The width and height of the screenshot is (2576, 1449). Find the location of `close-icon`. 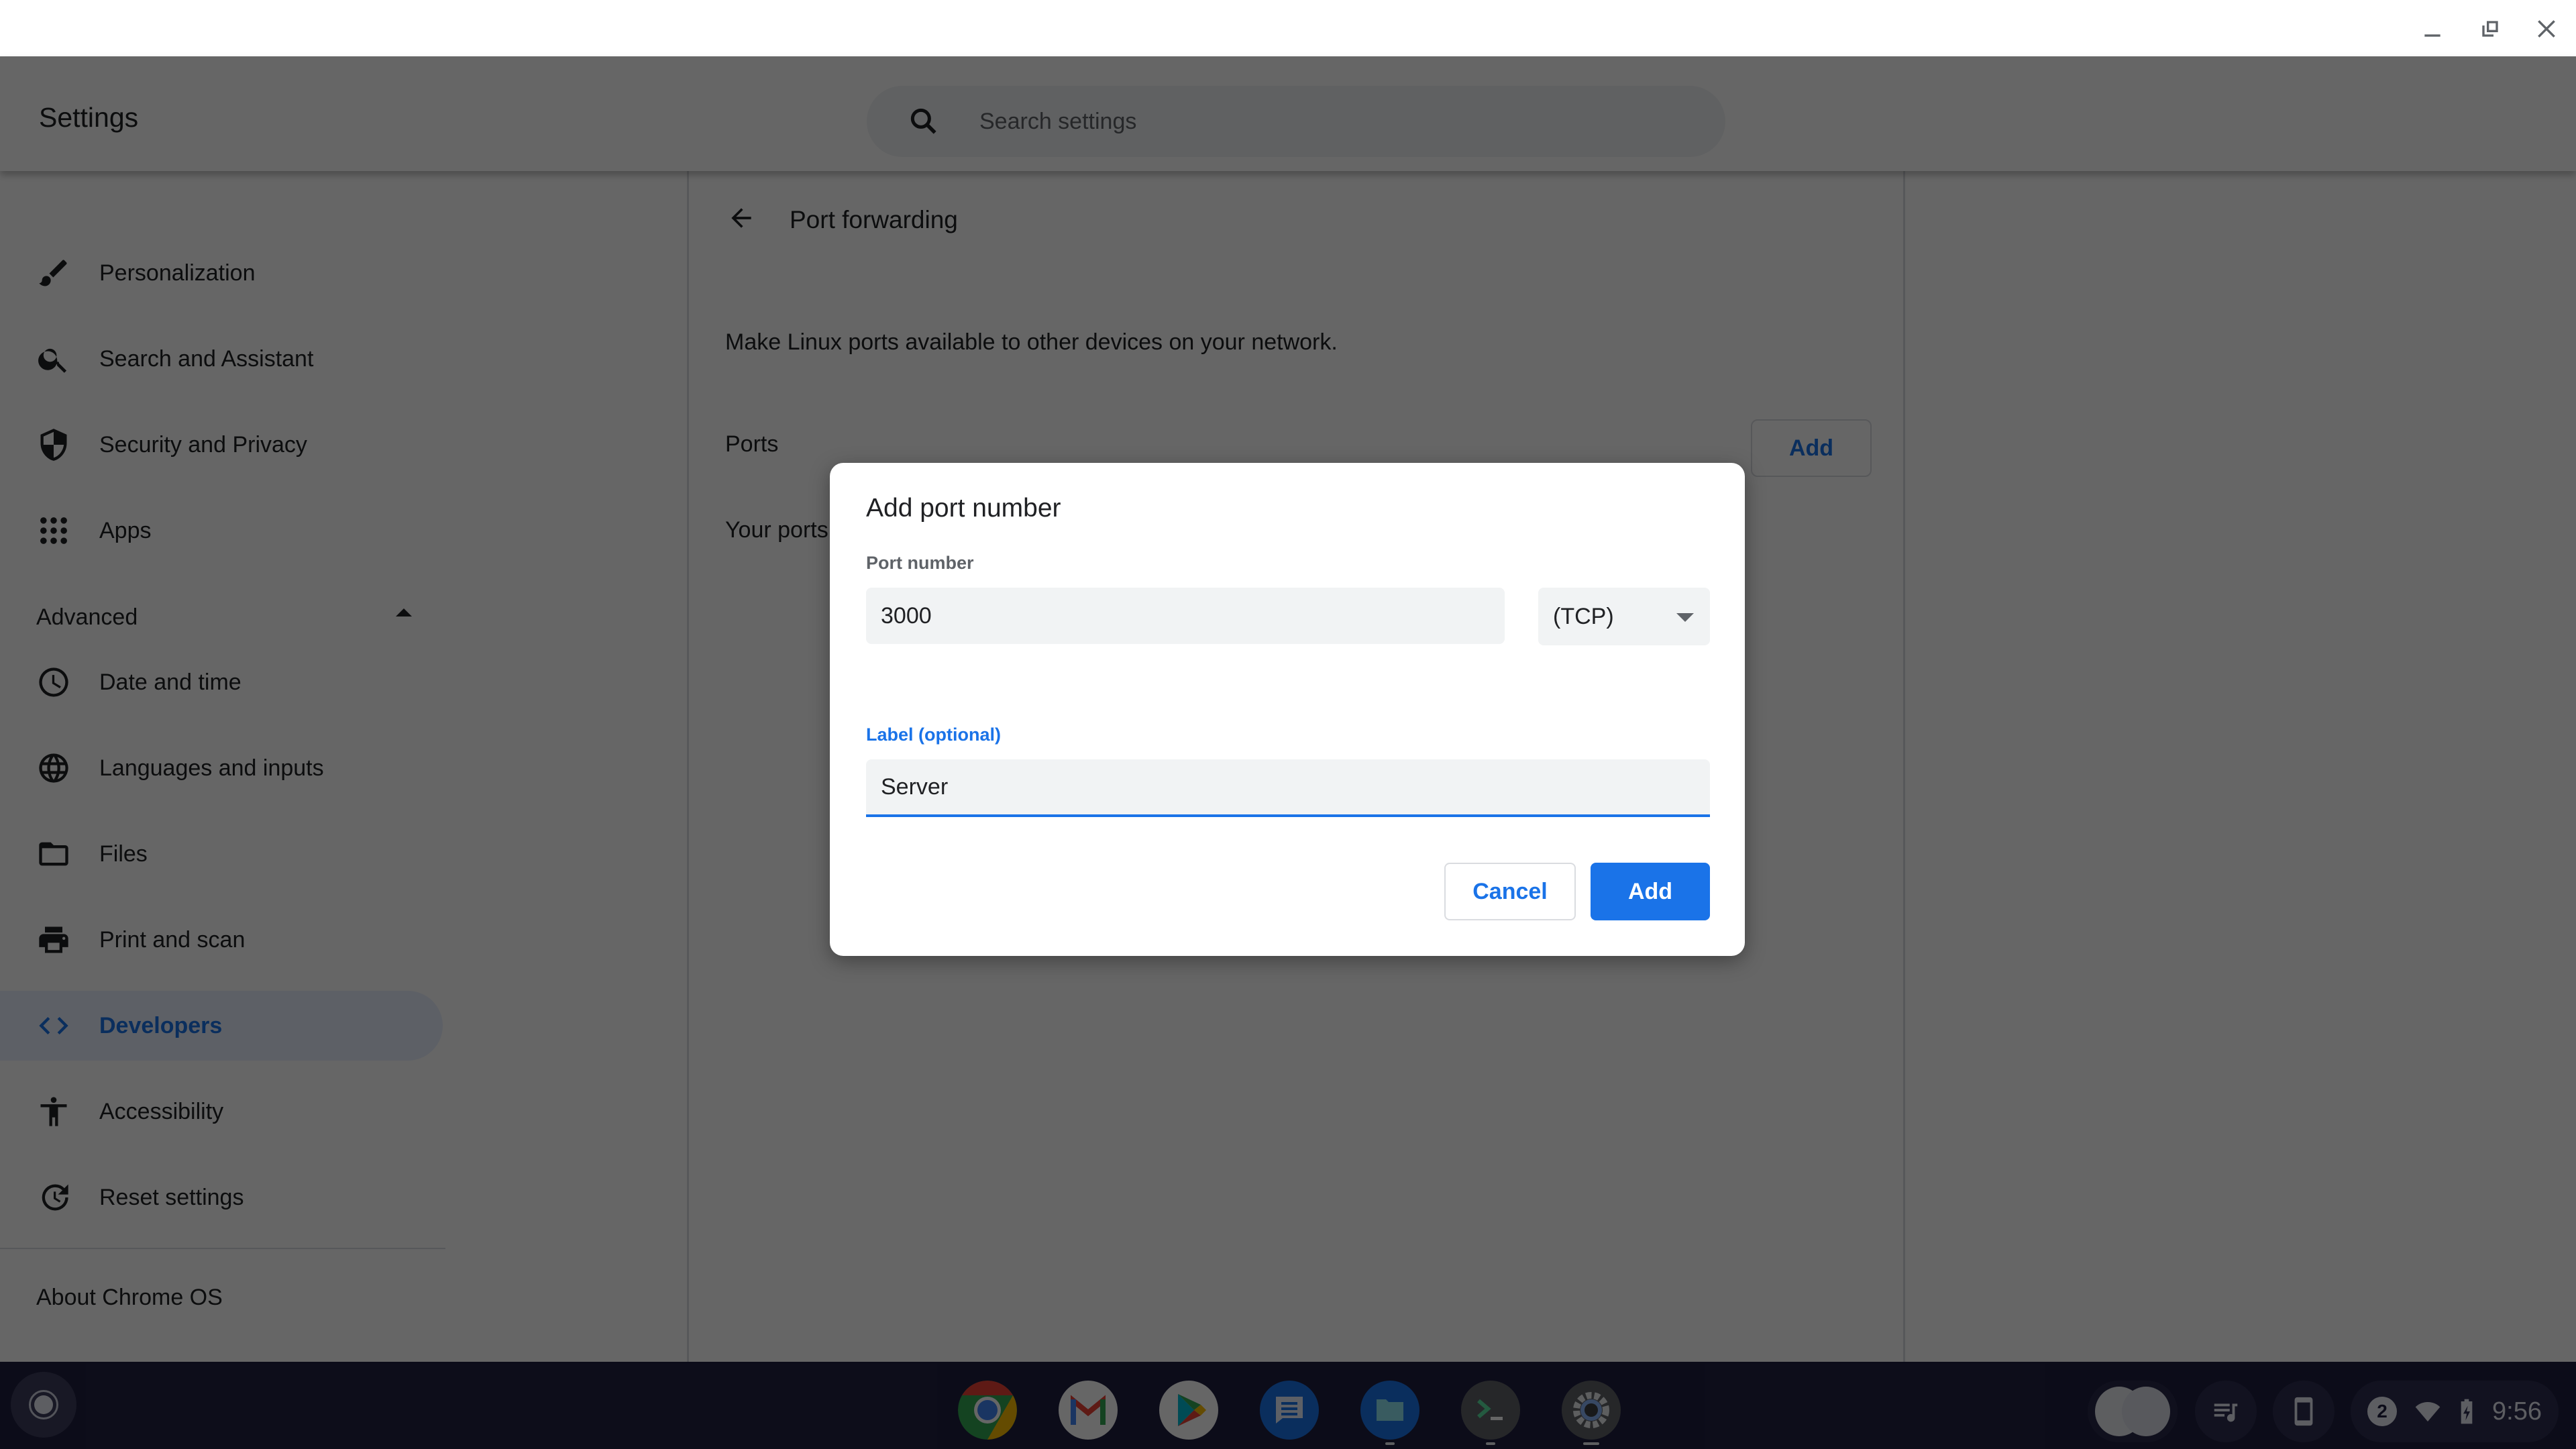

close-icon is located at coordinates (2546, 29).